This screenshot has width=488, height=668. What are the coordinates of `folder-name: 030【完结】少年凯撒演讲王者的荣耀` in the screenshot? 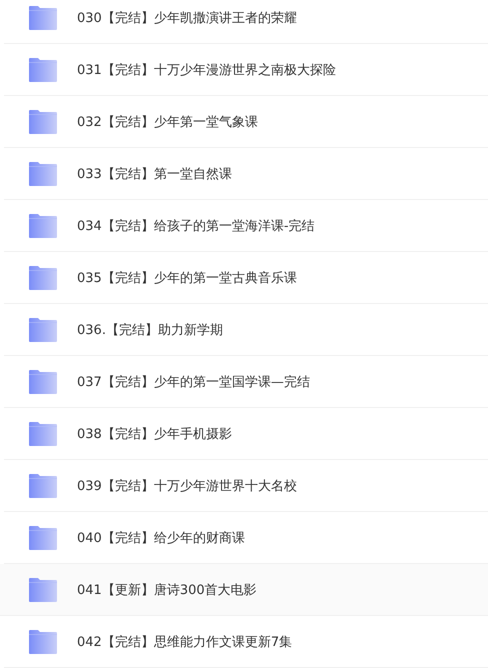 It's located at (187, 17).